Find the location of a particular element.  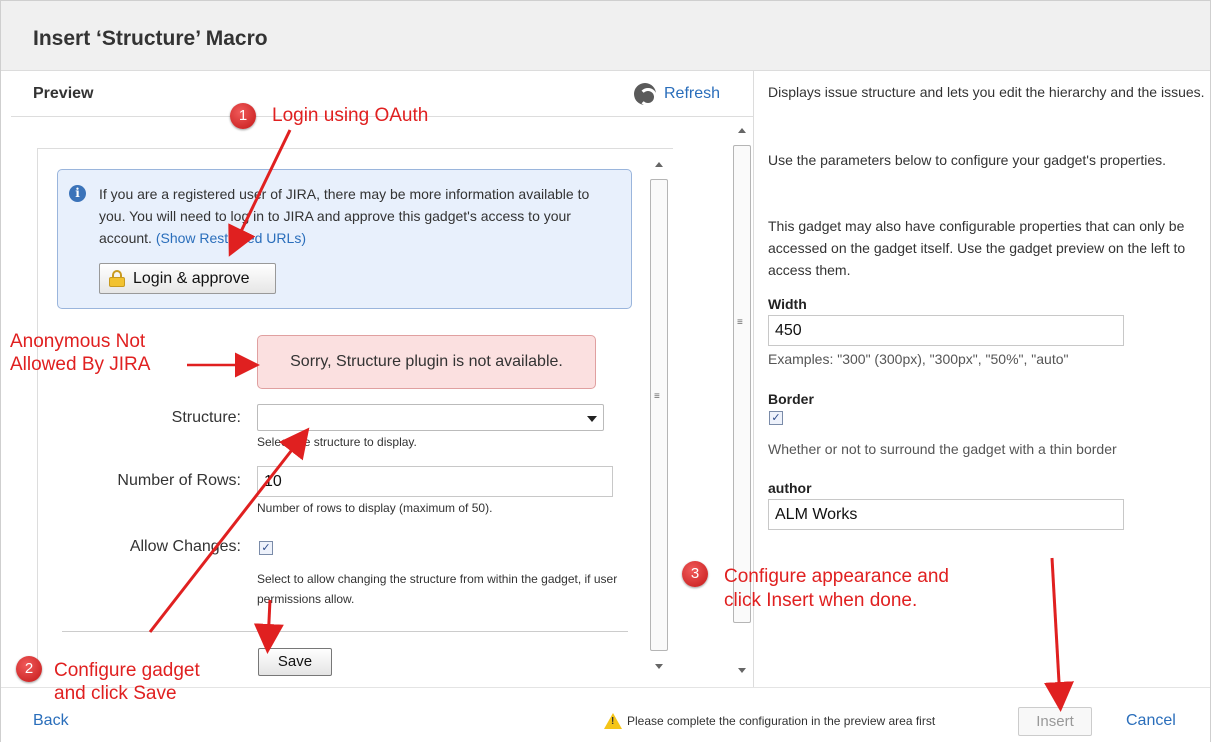

scroll-down-icon is located at coordinates (742, 670).